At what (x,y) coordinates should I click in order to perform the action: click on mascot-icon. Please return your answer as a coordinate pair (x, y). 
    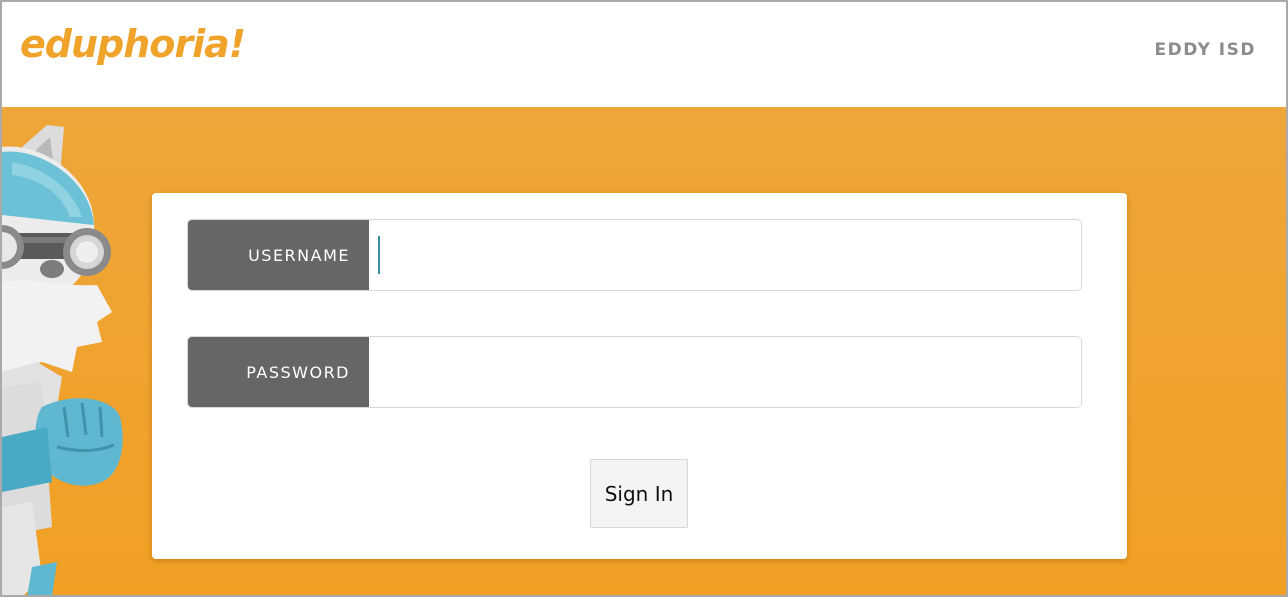
    Looking at the image, I should click on (62, 360).